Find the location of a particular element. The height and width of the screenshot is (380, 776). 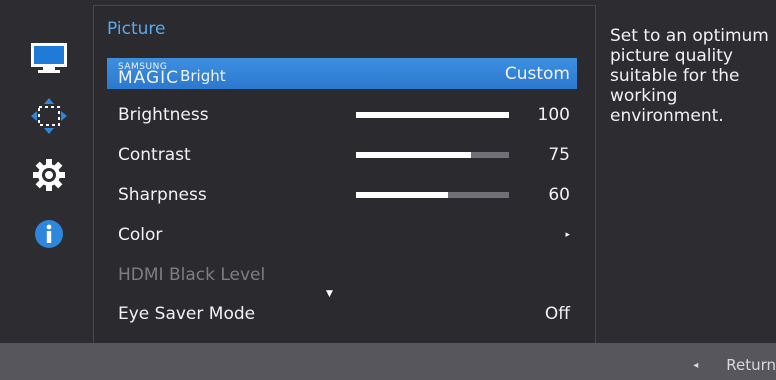

monitor-icon is located at coordinates (49, 58).